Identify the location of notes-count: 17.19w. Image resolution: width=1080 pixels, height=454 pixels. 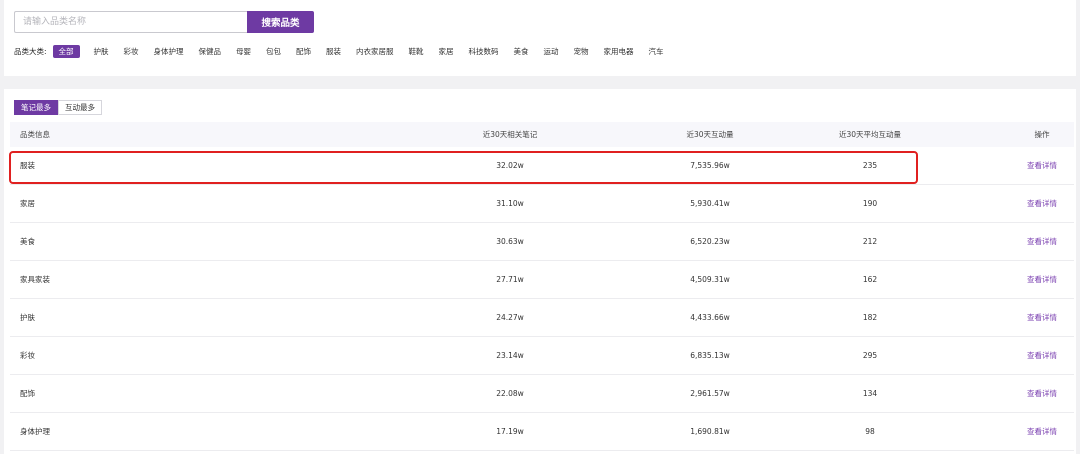
(510, 431).